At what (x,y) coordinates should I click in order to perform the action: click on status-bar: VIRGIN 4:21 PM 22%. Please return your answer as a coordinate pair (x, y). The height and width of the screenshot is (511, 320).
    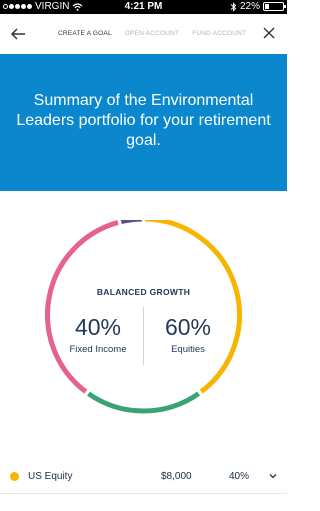
    Looking at the image, I should click on (143, 7).